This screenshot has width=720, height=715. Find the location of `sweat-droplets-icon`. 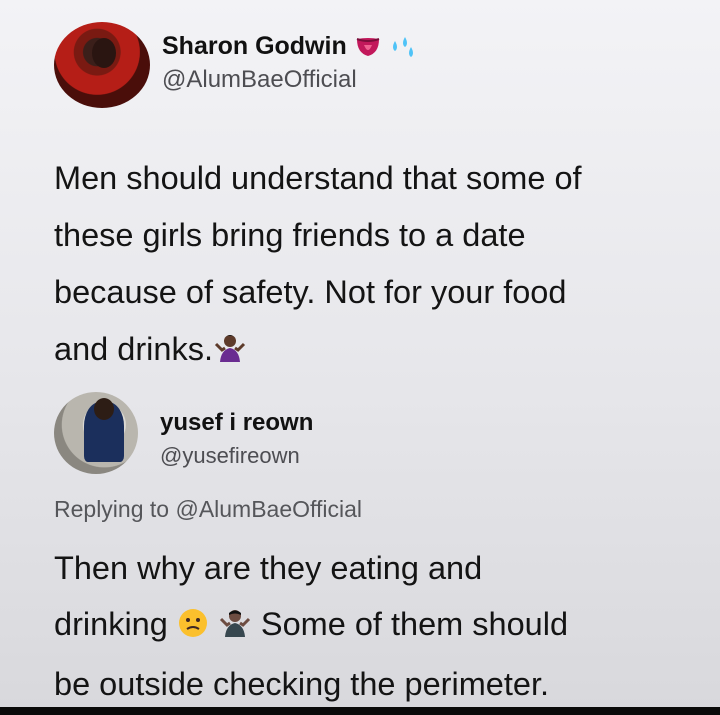

sweat-droplets-icon is located at coordinates (404, 47).